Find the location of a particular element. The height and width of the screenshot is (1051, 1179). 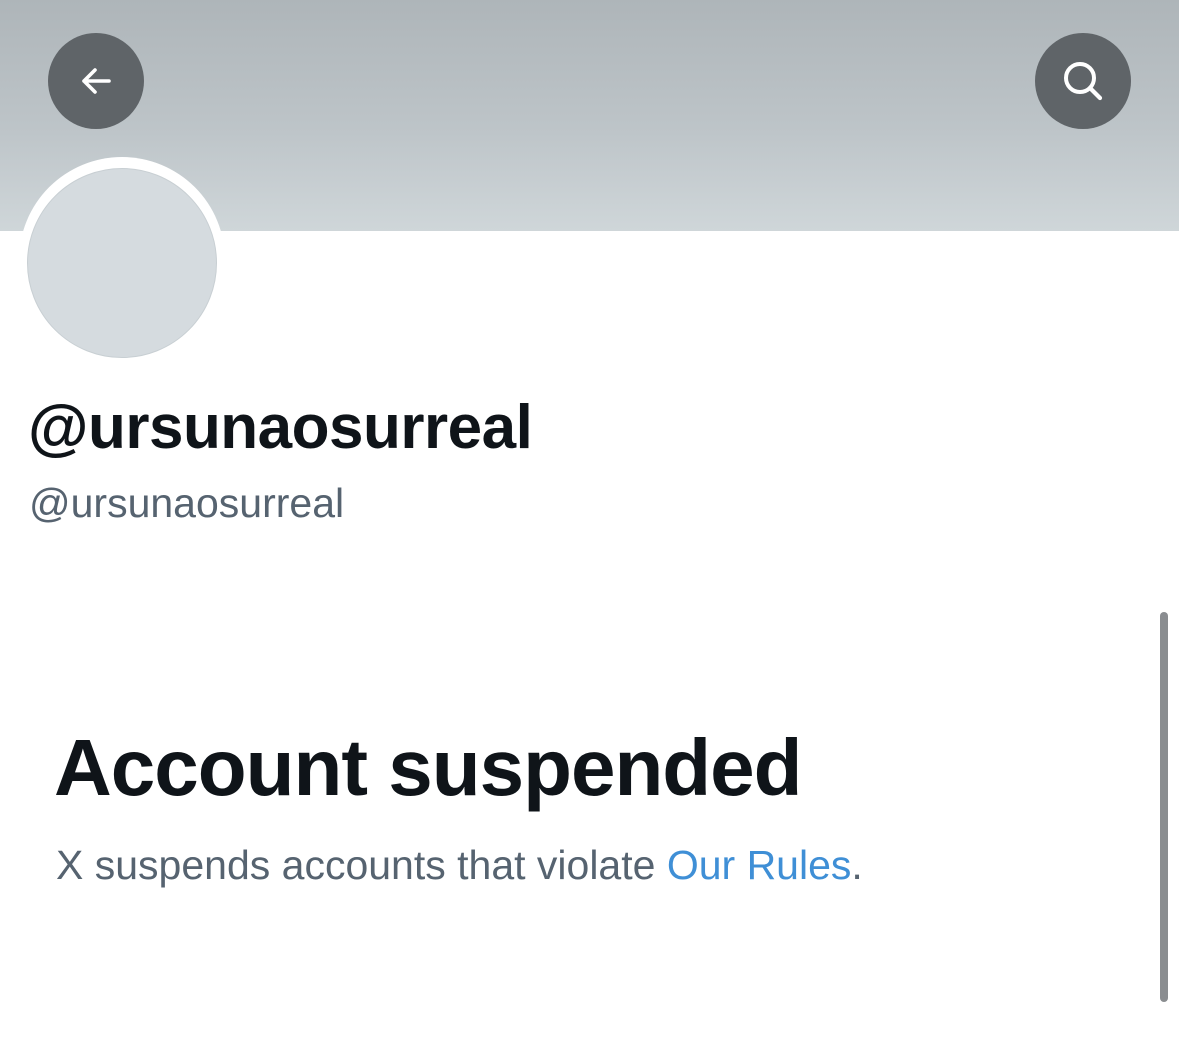

search-icon is located at coordinates (1083, 81).